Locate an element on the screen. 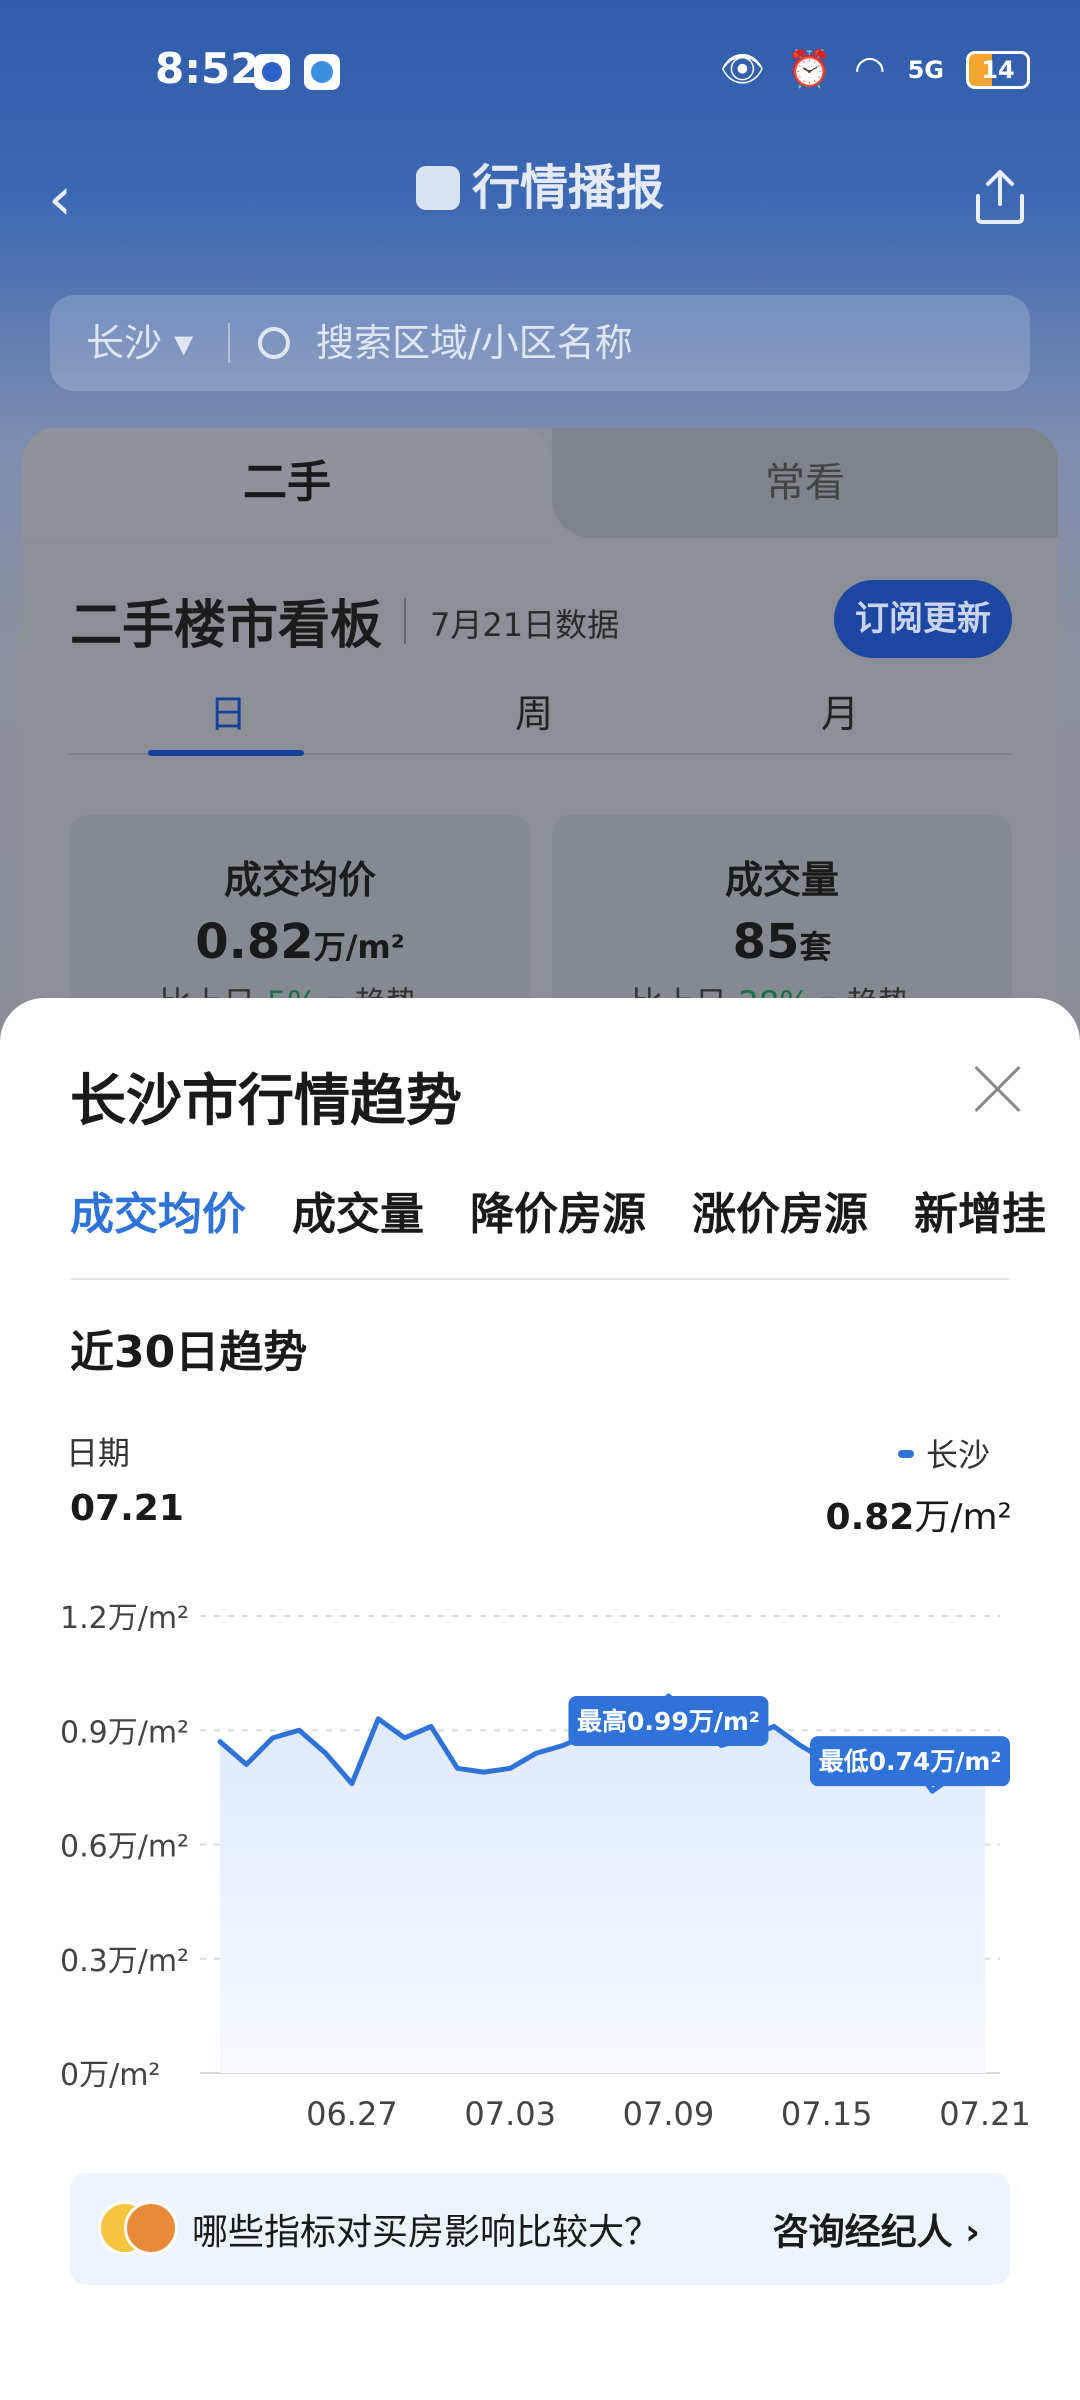  stat-label: 成交均价 is located at coordinates (299, 880).